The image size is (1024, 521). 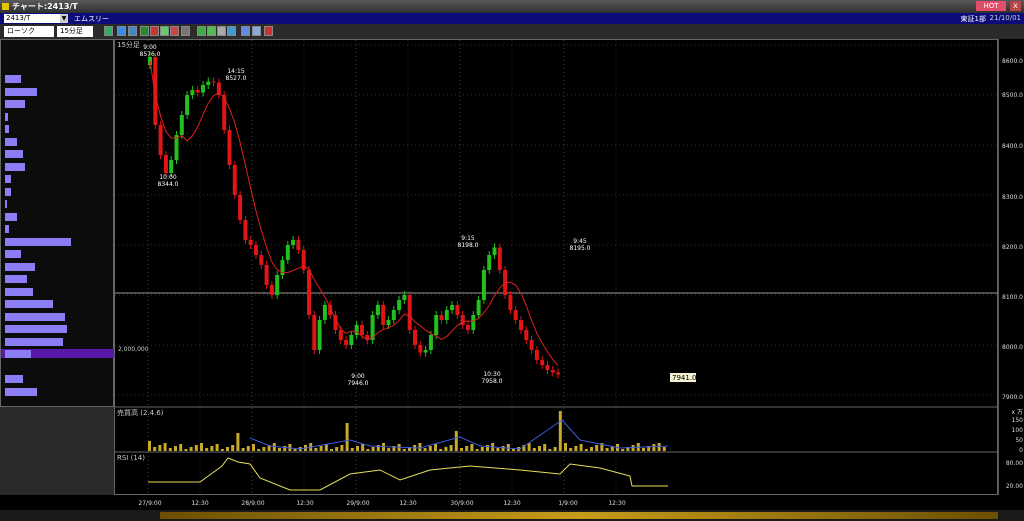 What do you see at coordinates (579, 515) in the screenshot?
I see `scroll-thumb` at bounding box center [579, 515].